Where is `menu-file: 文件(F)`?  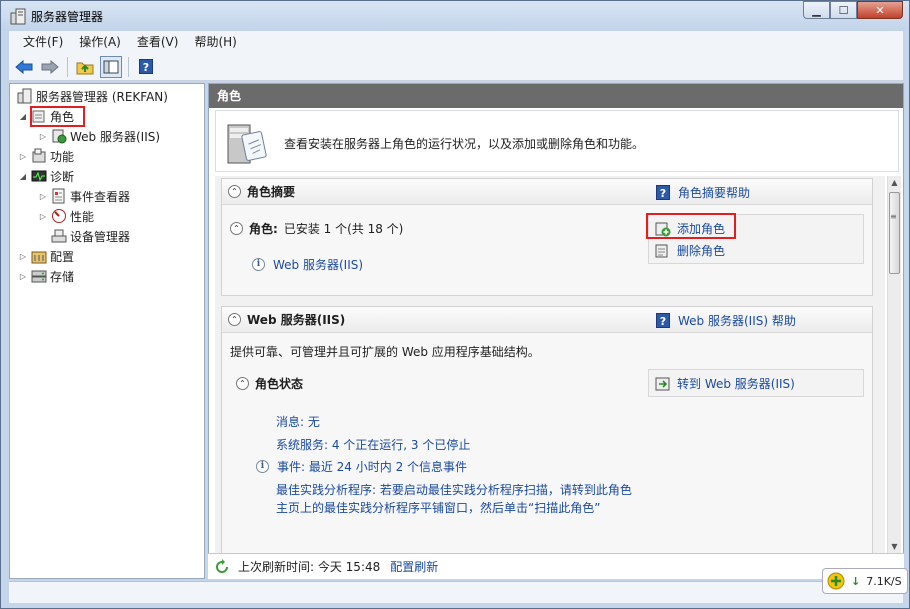 menu-file: 文件(F) is located at coordinates (43, 42).